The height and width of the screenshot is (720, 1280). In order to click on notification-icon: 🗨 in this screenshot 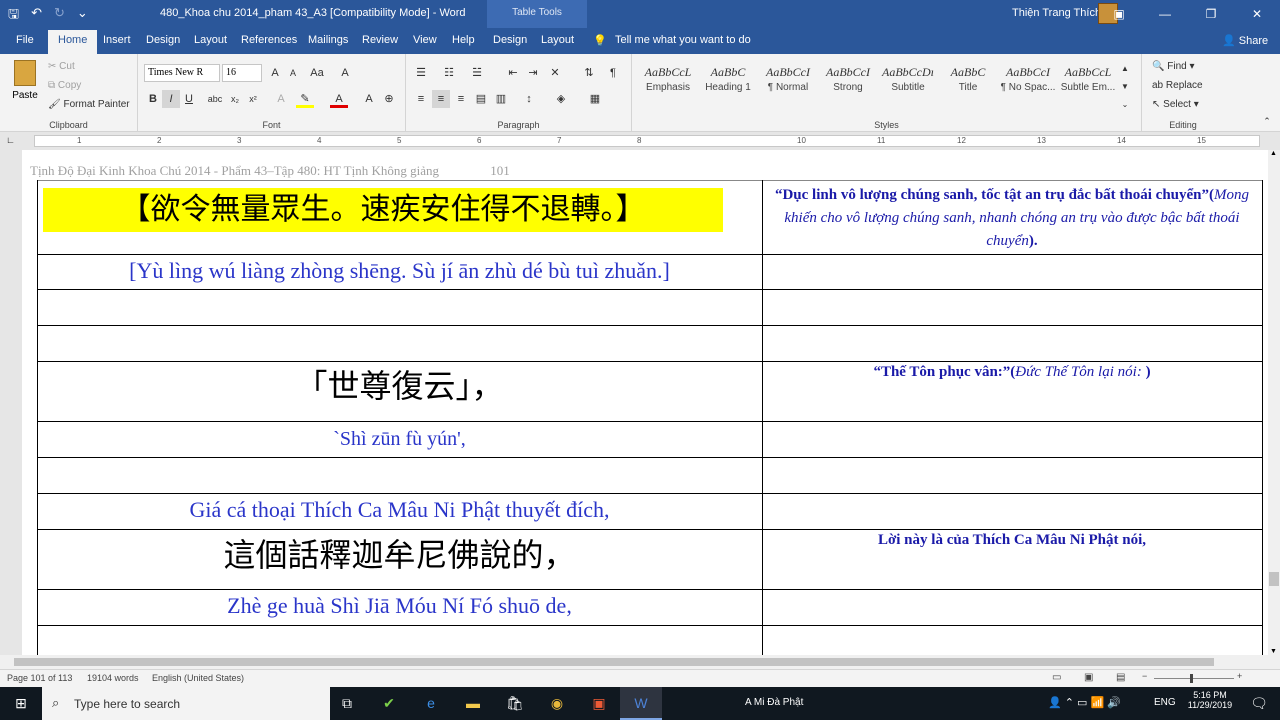, I will do `click(1259, 703)`.